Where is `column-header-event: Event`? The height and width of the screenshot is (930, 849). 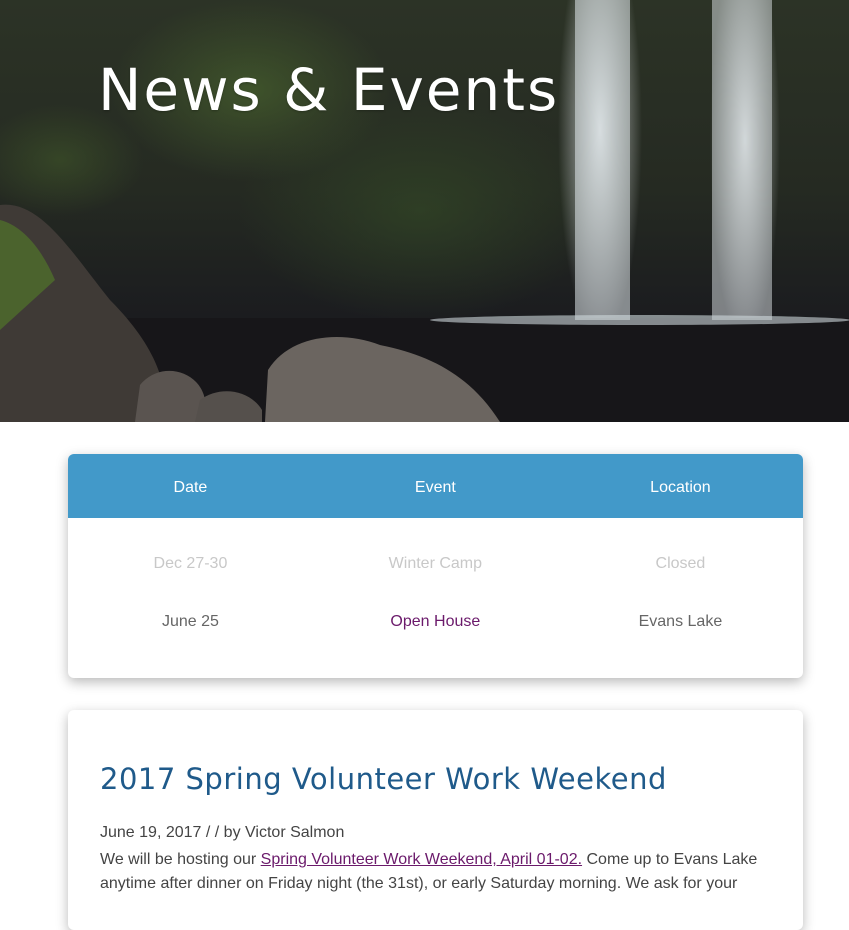
column-header-event: Event is located at coordinates (435, 487).